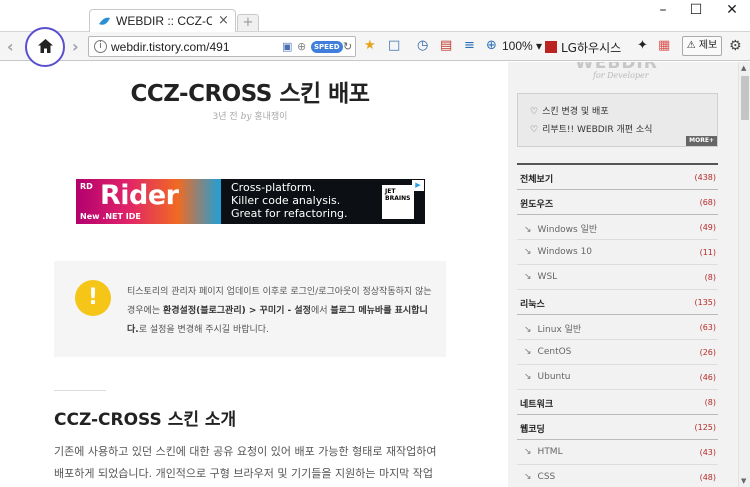 Image resolution: width=750 pixels, height=487 pixels. Describe the element at coordinates (744, 274) in the screenshot. I see `vertical-scrollbar: ▲ ▼` at that location.